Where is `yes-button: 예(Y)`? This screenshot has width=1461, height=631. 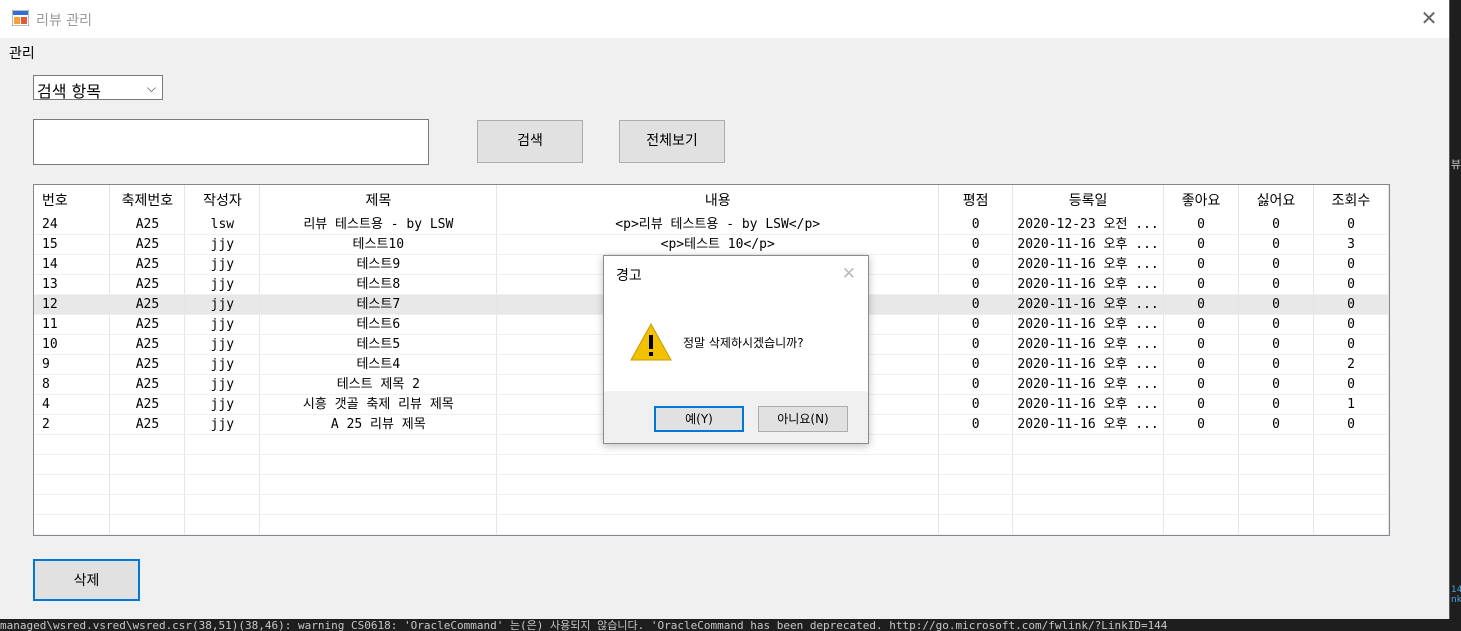 yes-button: 예(Y) is located at coordinates (699, 419).